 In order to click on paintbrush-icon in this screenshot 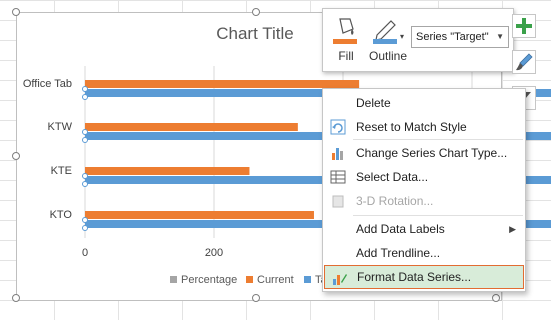, I will do `click(524, 62)`.